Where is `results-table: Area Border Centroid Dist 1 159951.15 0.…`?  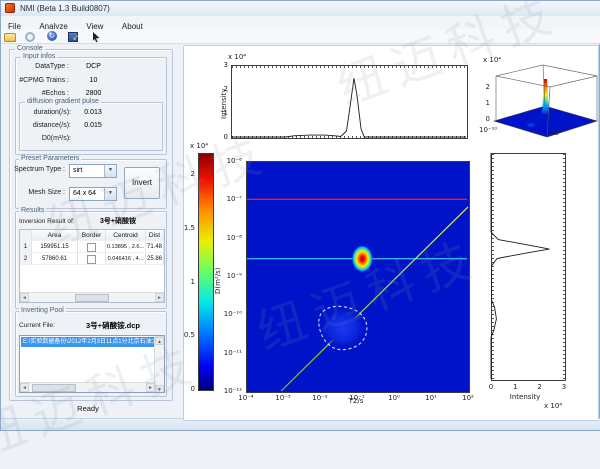
results-table: Area Border Centroid Dist 1 159951.15 0.… is located at coordinates (92, 266).